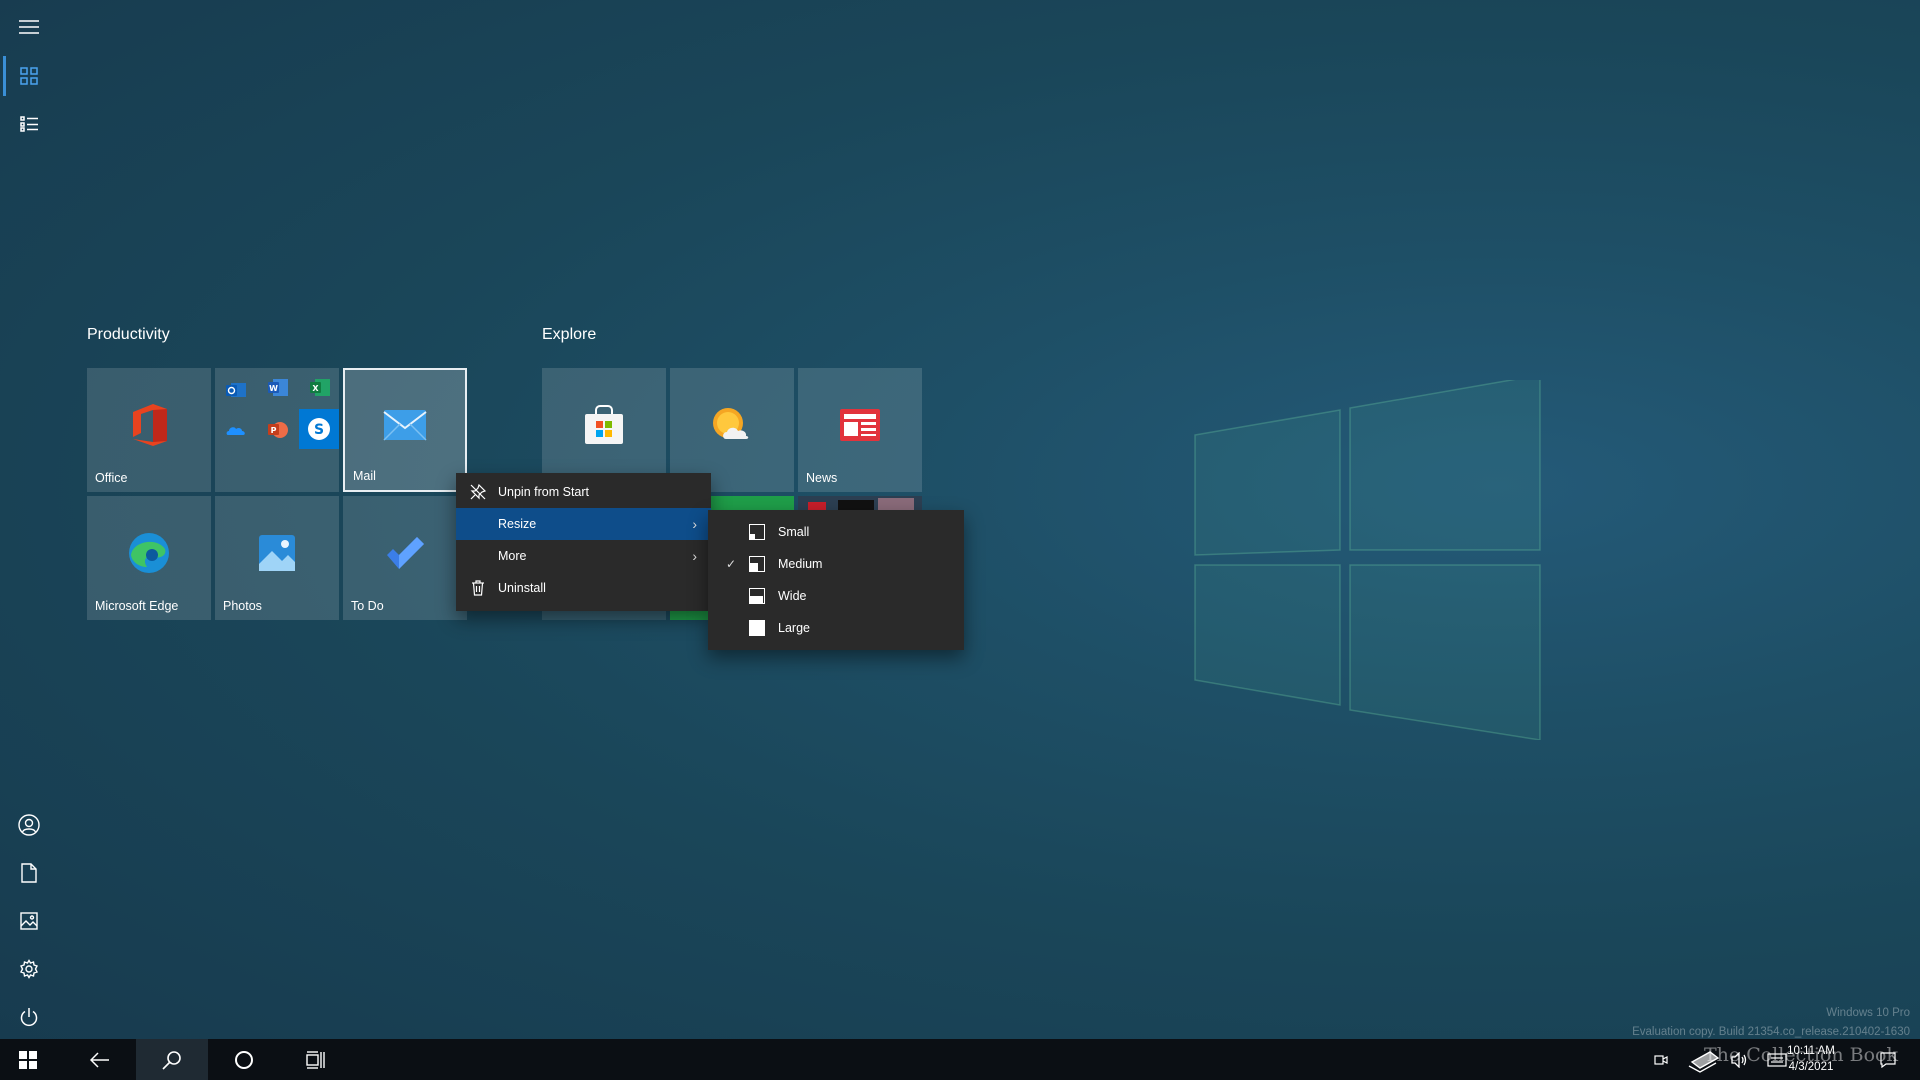 The width and height of the screenshot is (1920, 1080). I want to click on store-icon, so click(604, 425).